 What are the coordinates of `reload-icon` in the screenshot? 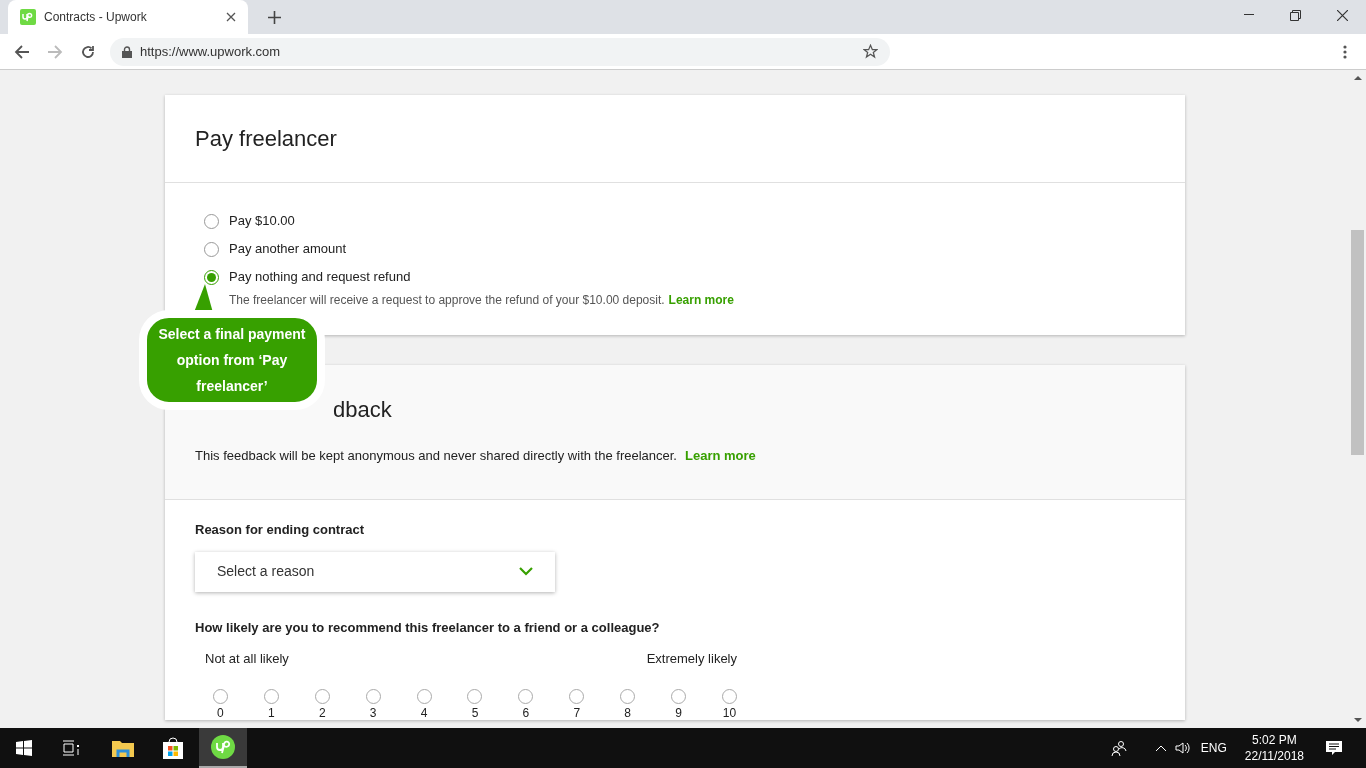 It's located at (88, 51).